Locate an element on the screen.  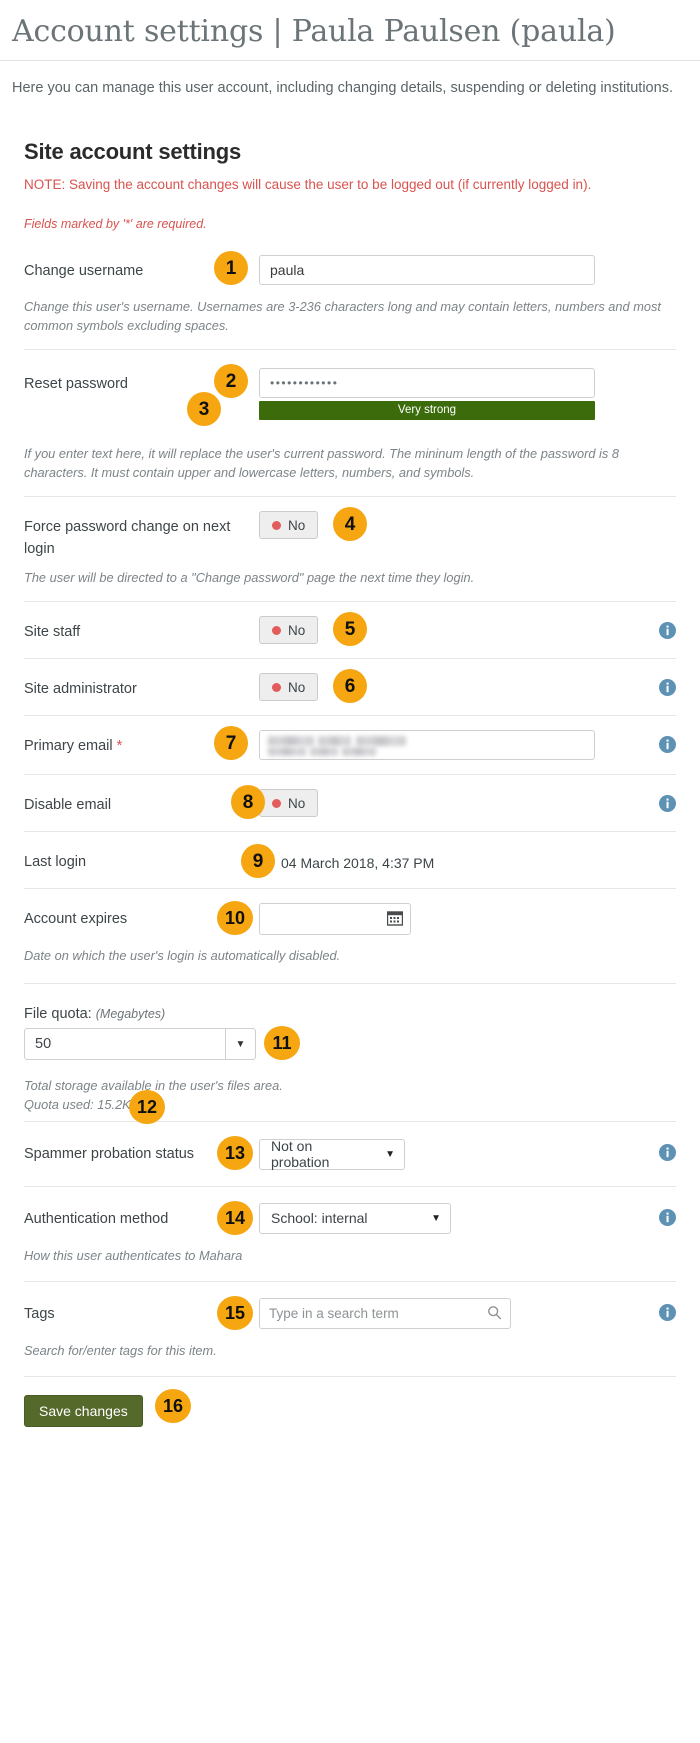
password-input is located at coordinates (427, 383).